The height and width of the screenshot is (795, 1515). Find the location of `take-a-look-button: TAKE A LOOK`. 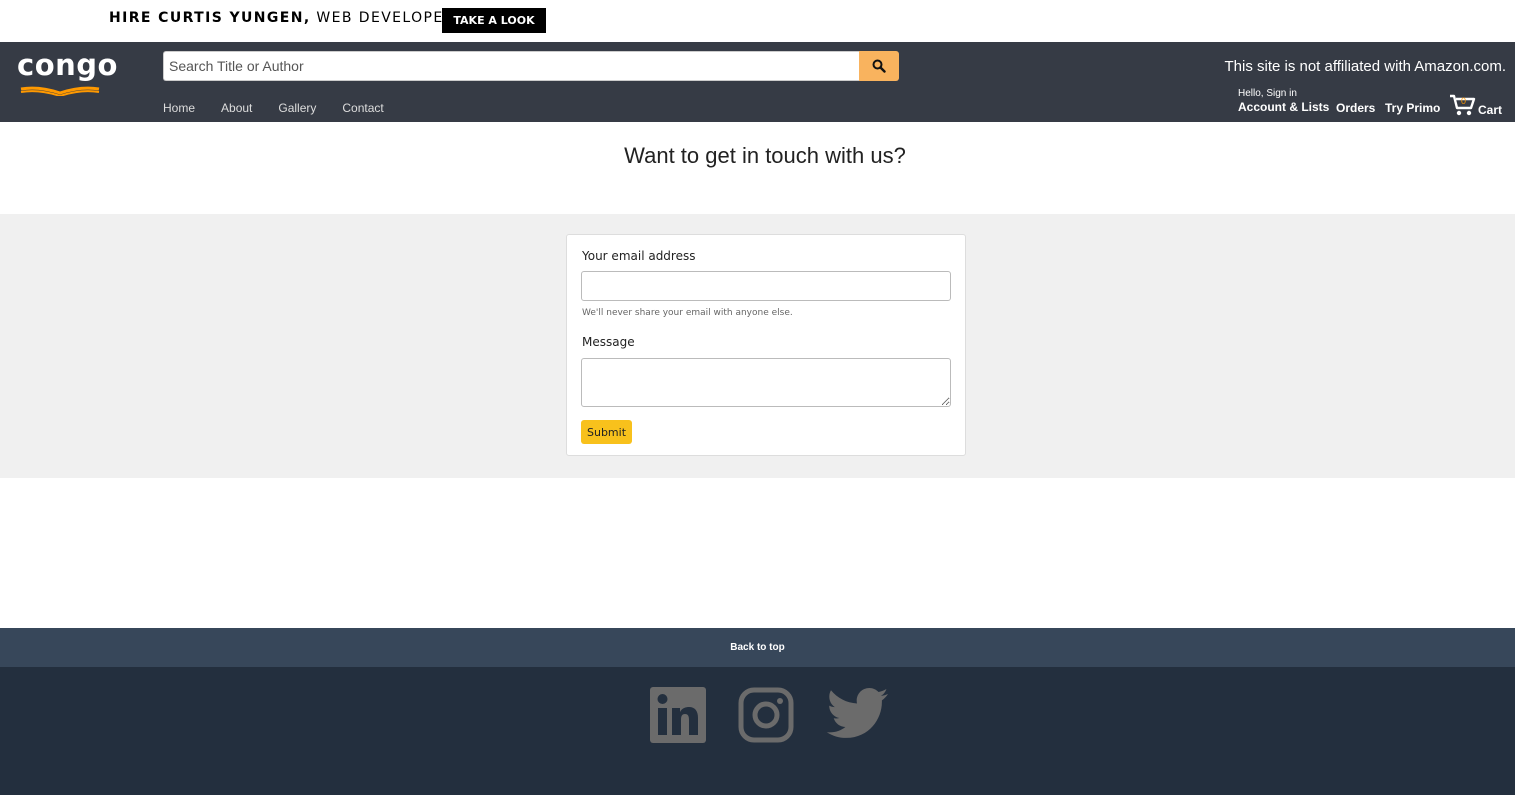

take-a-look-button: TAKE A LOOK is located at coordinates (494, 20).